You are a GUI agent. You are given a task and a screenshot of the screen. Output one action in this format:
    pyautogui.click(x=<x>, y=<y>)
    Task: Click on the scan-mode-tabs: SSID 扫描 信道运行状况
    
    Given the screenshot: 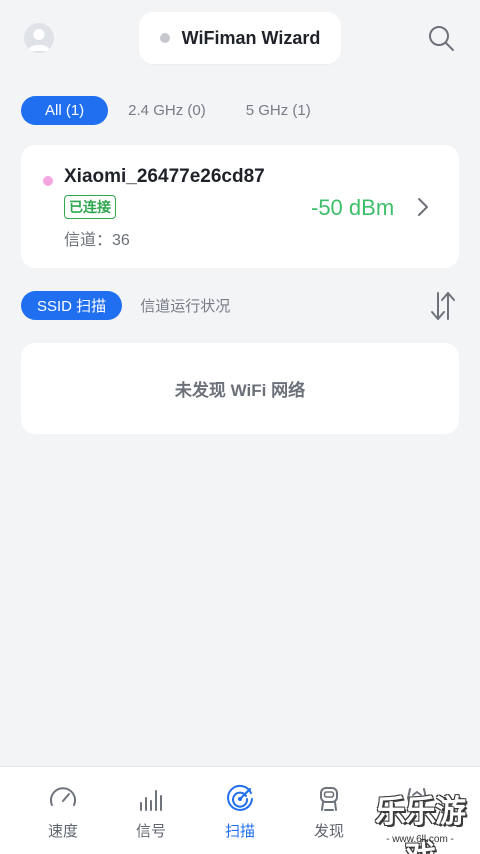 What is the action you would take?
    pyautogui.click(x=134, y=305)
    